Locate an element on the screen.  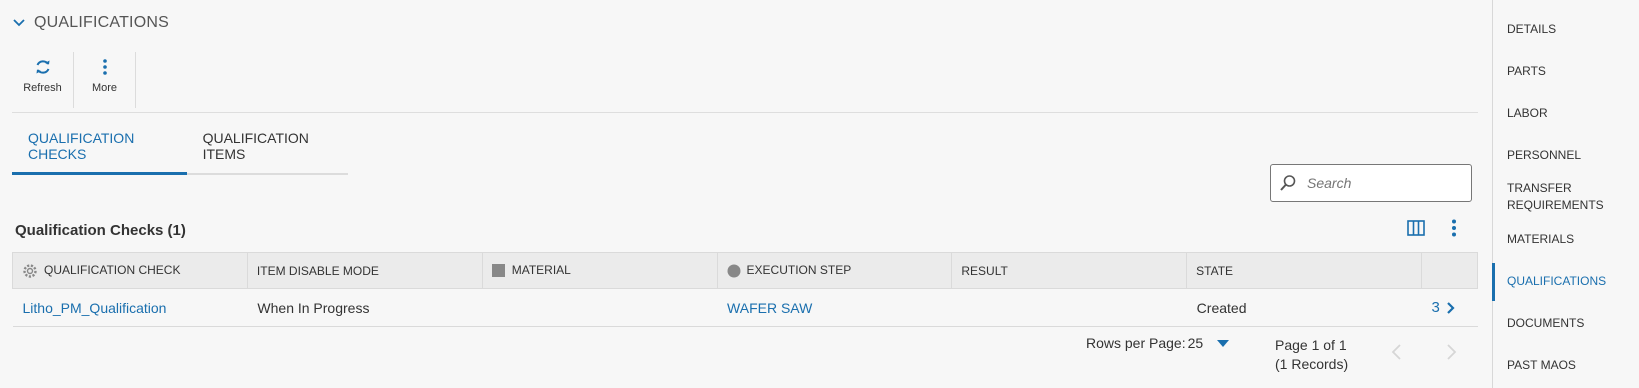
nav-item-transfer-requirements: TRANSFER REQUIREMENTS is located at coordinates (1557, 197).